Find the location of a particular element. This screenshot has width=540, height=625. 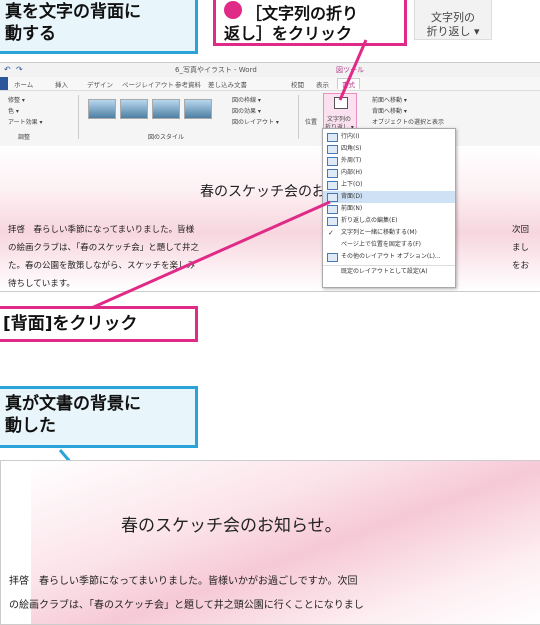

pointer-line-behind is located at coordinates (195, 262).